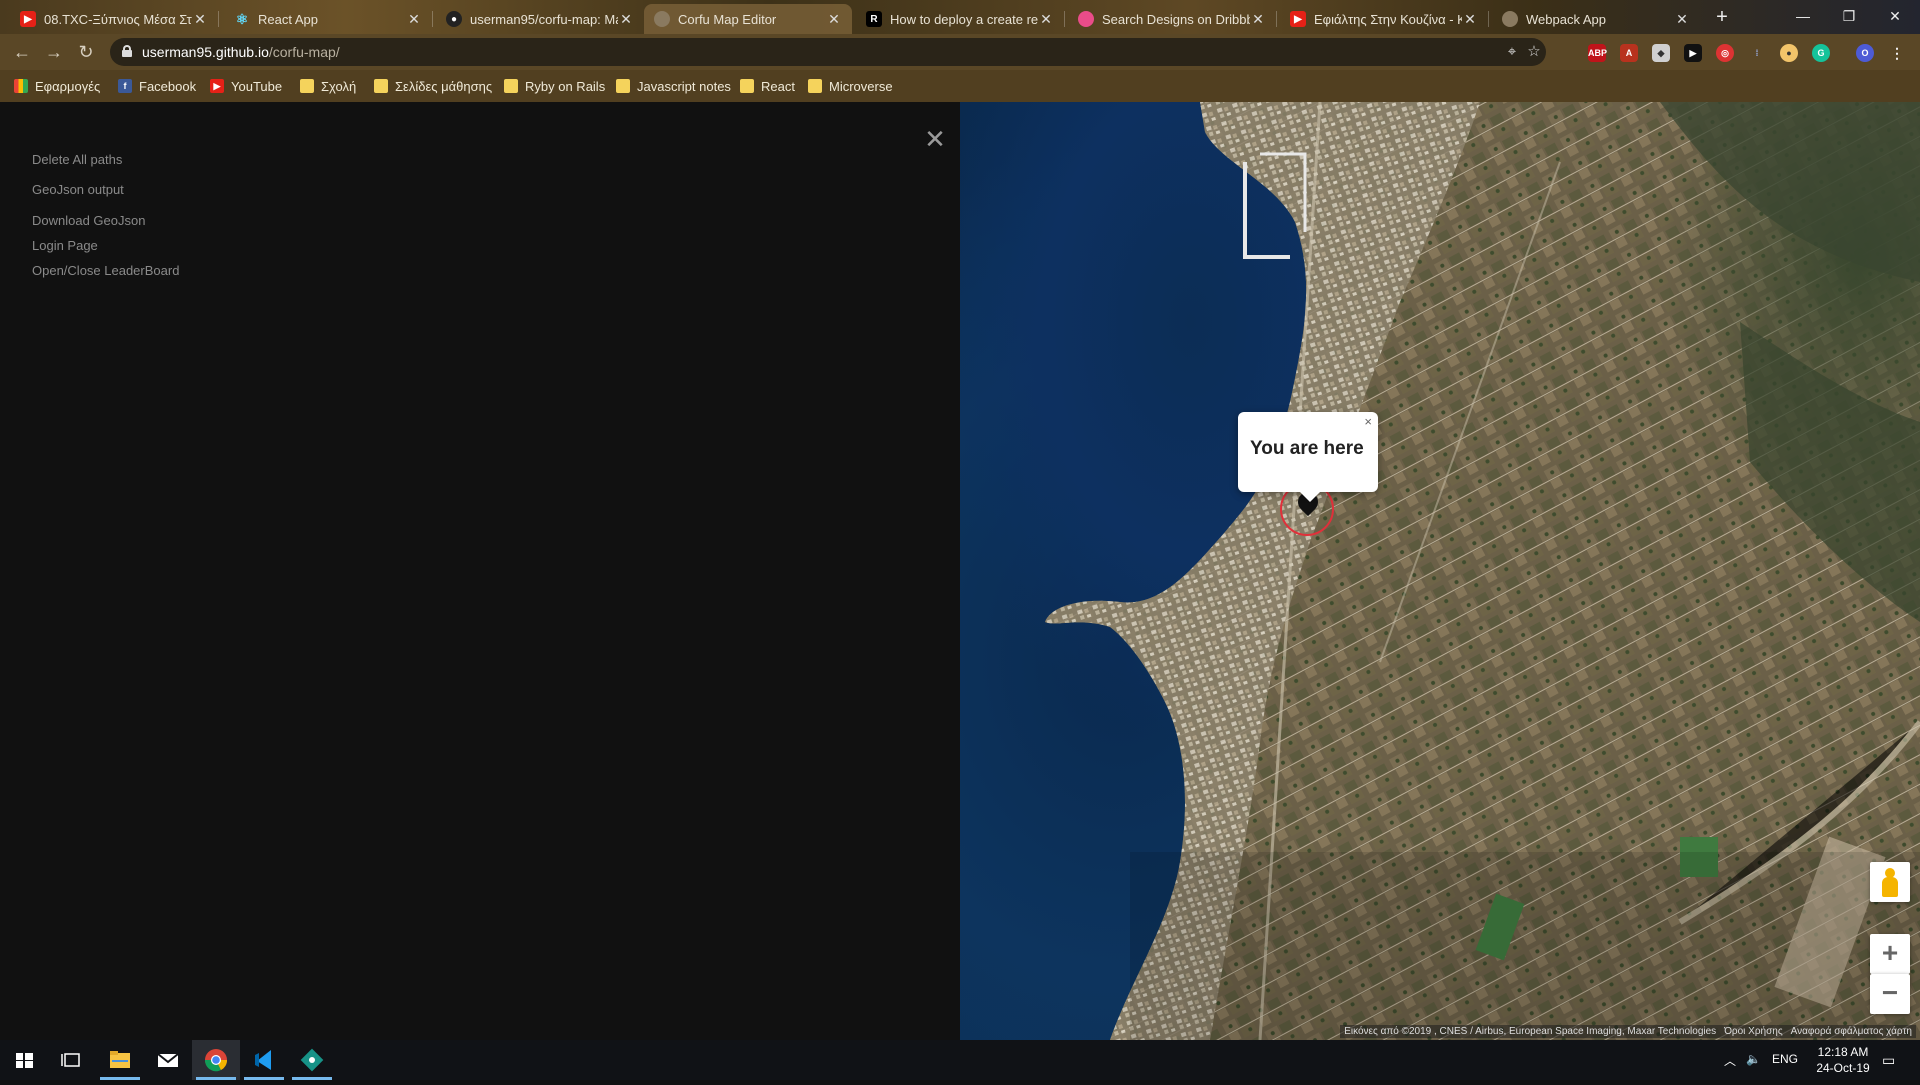 Image resolution: width=1920 pixels, height=1085 pixels. I want to click on bookmark-folder-js-notes: Javascript notes, so click(673, 86).